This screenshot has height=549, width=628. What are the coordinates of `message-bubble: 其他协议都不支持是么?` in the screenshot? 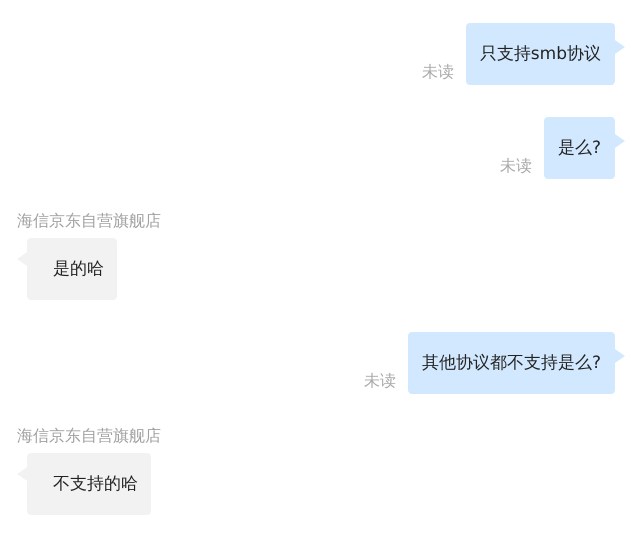 It's located at (511, 363).